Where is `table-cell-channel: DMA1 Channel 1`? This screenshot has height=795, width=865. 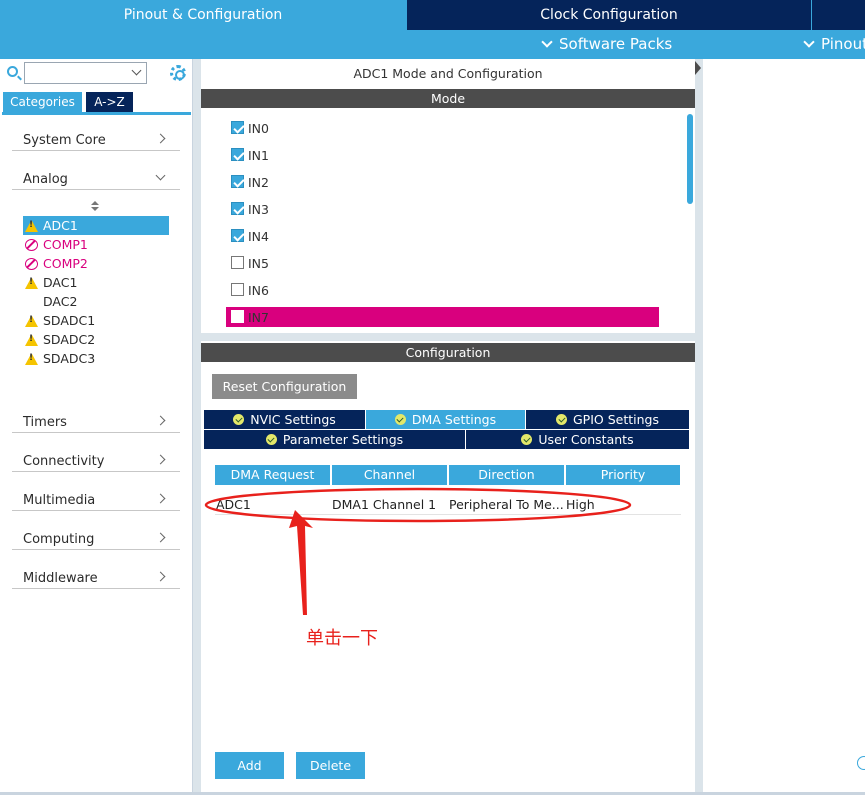 table-cell-channel: DMA1 Channel 1 is located at coordinates (389, 505).